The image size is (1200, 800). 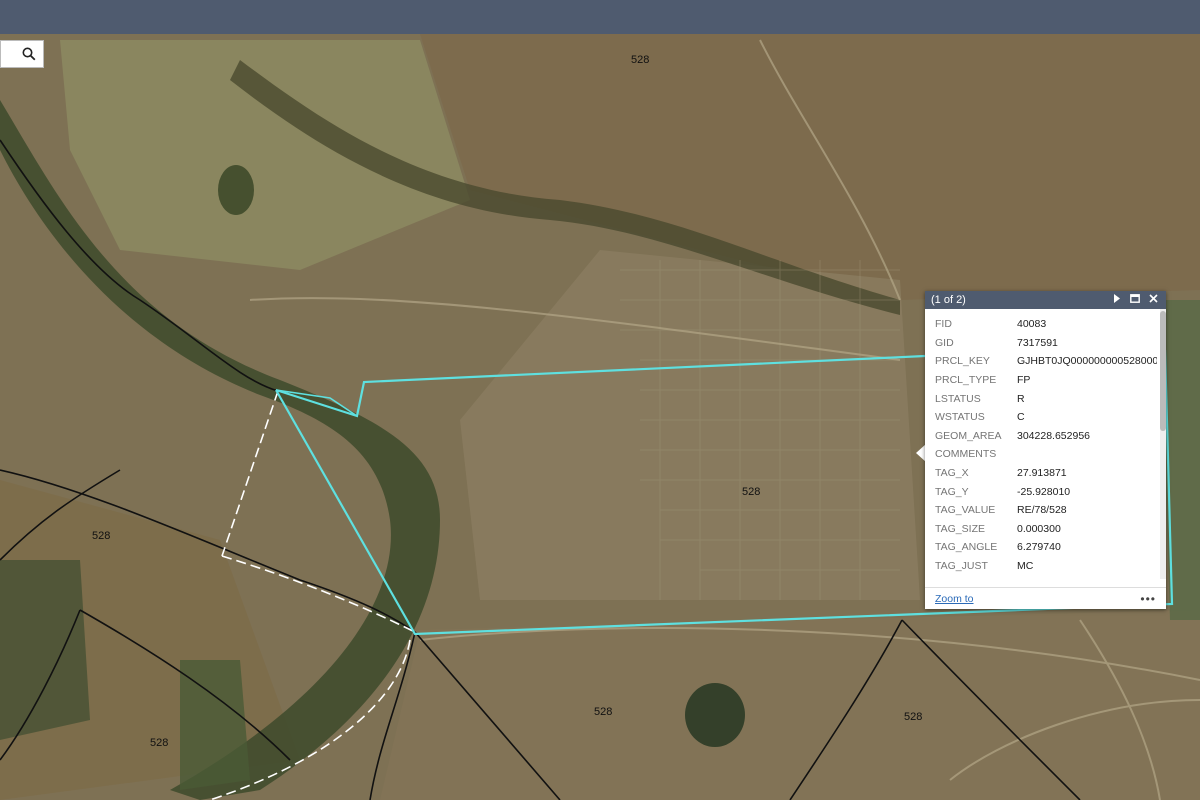 What do you see at coordinates (1087, 361) in the screenshot?
I see `attribute-value: GJHBT0JQ000000000528000` at bounding box center [1087, 361].